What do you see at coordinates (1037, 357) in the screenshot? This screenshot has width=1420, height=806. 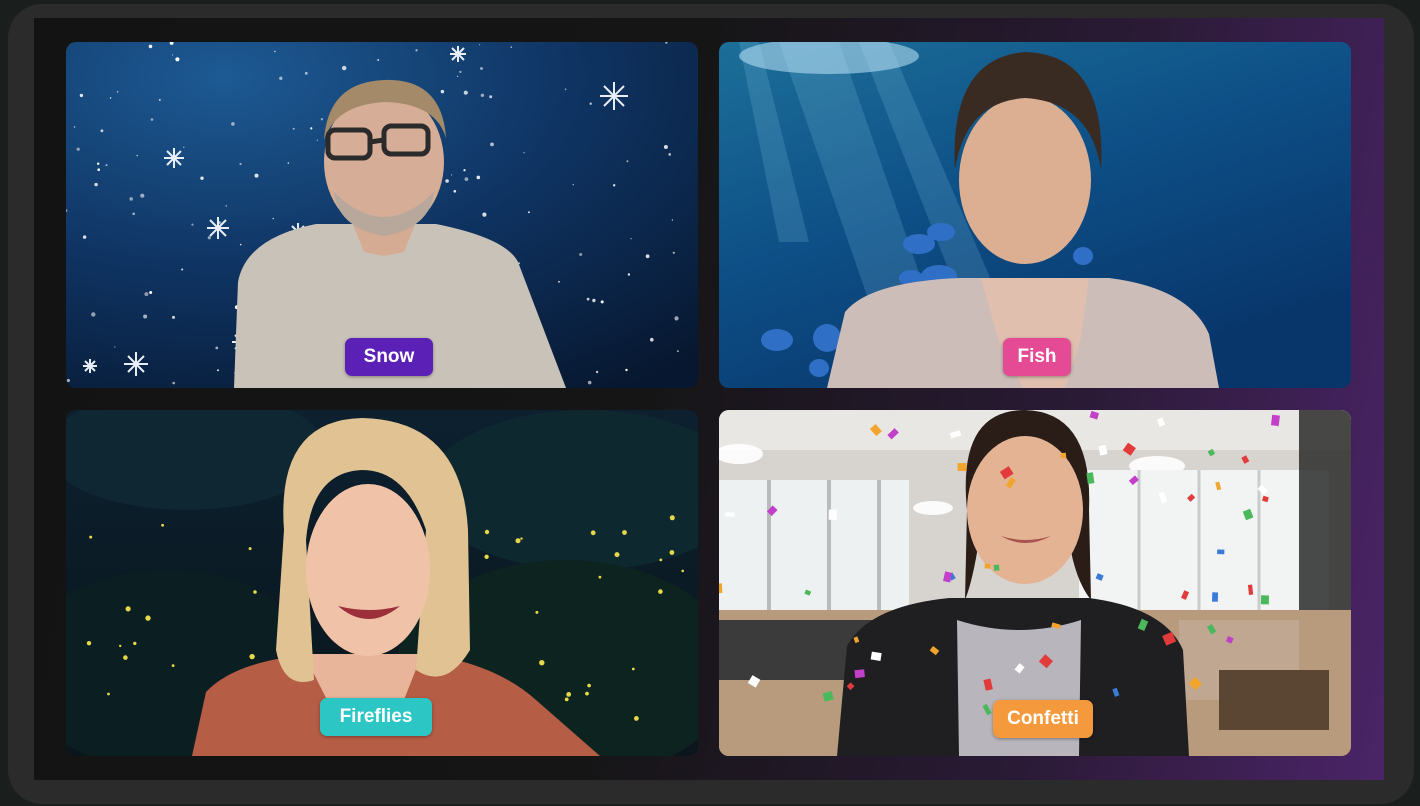 I see `effect-label-fish: Fish` at bounding box center [1037, 357].